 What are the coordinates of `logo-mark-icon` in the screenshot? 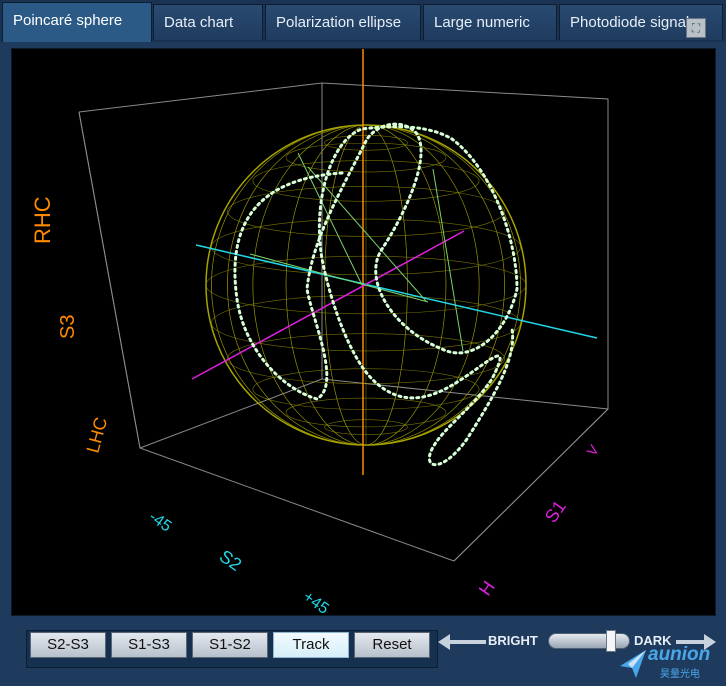 It's located at (633, 664).